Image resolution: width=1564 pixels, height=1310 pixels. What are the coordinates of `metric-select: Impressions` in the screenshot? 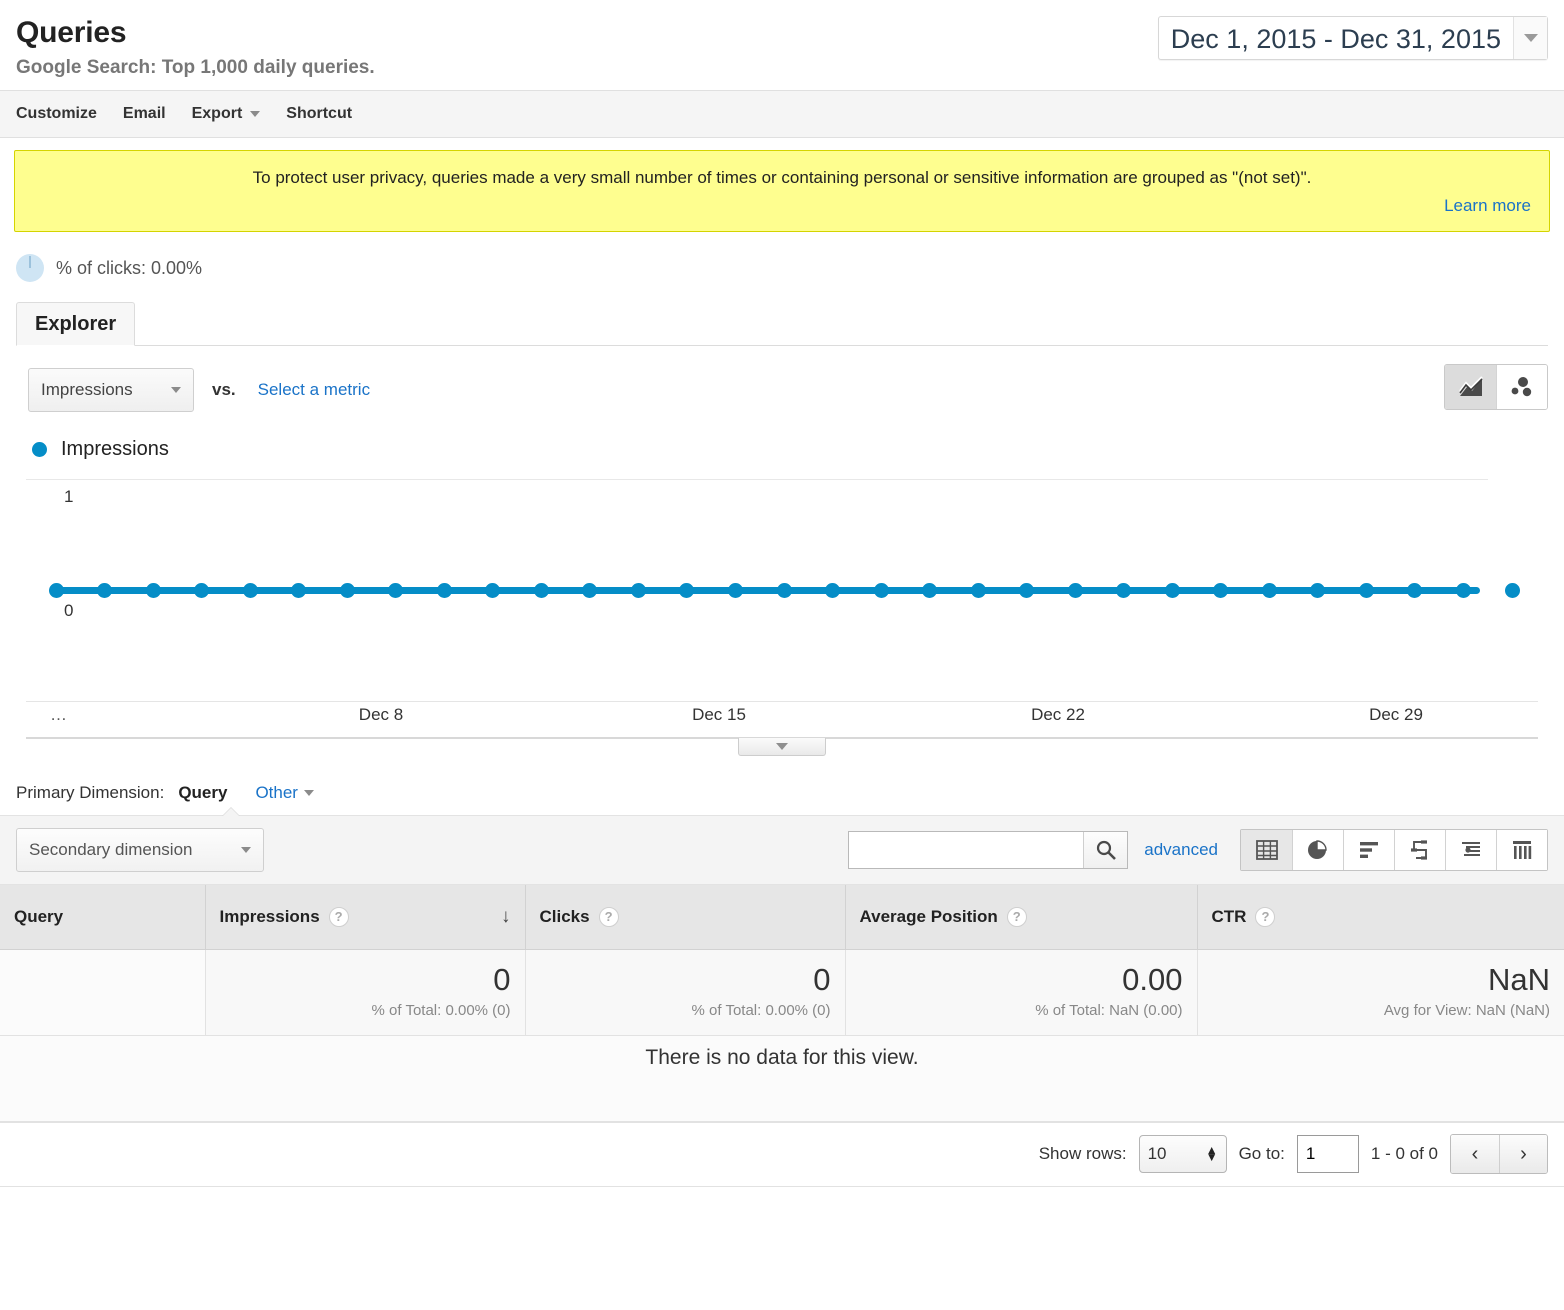 It's located at (111, 390).